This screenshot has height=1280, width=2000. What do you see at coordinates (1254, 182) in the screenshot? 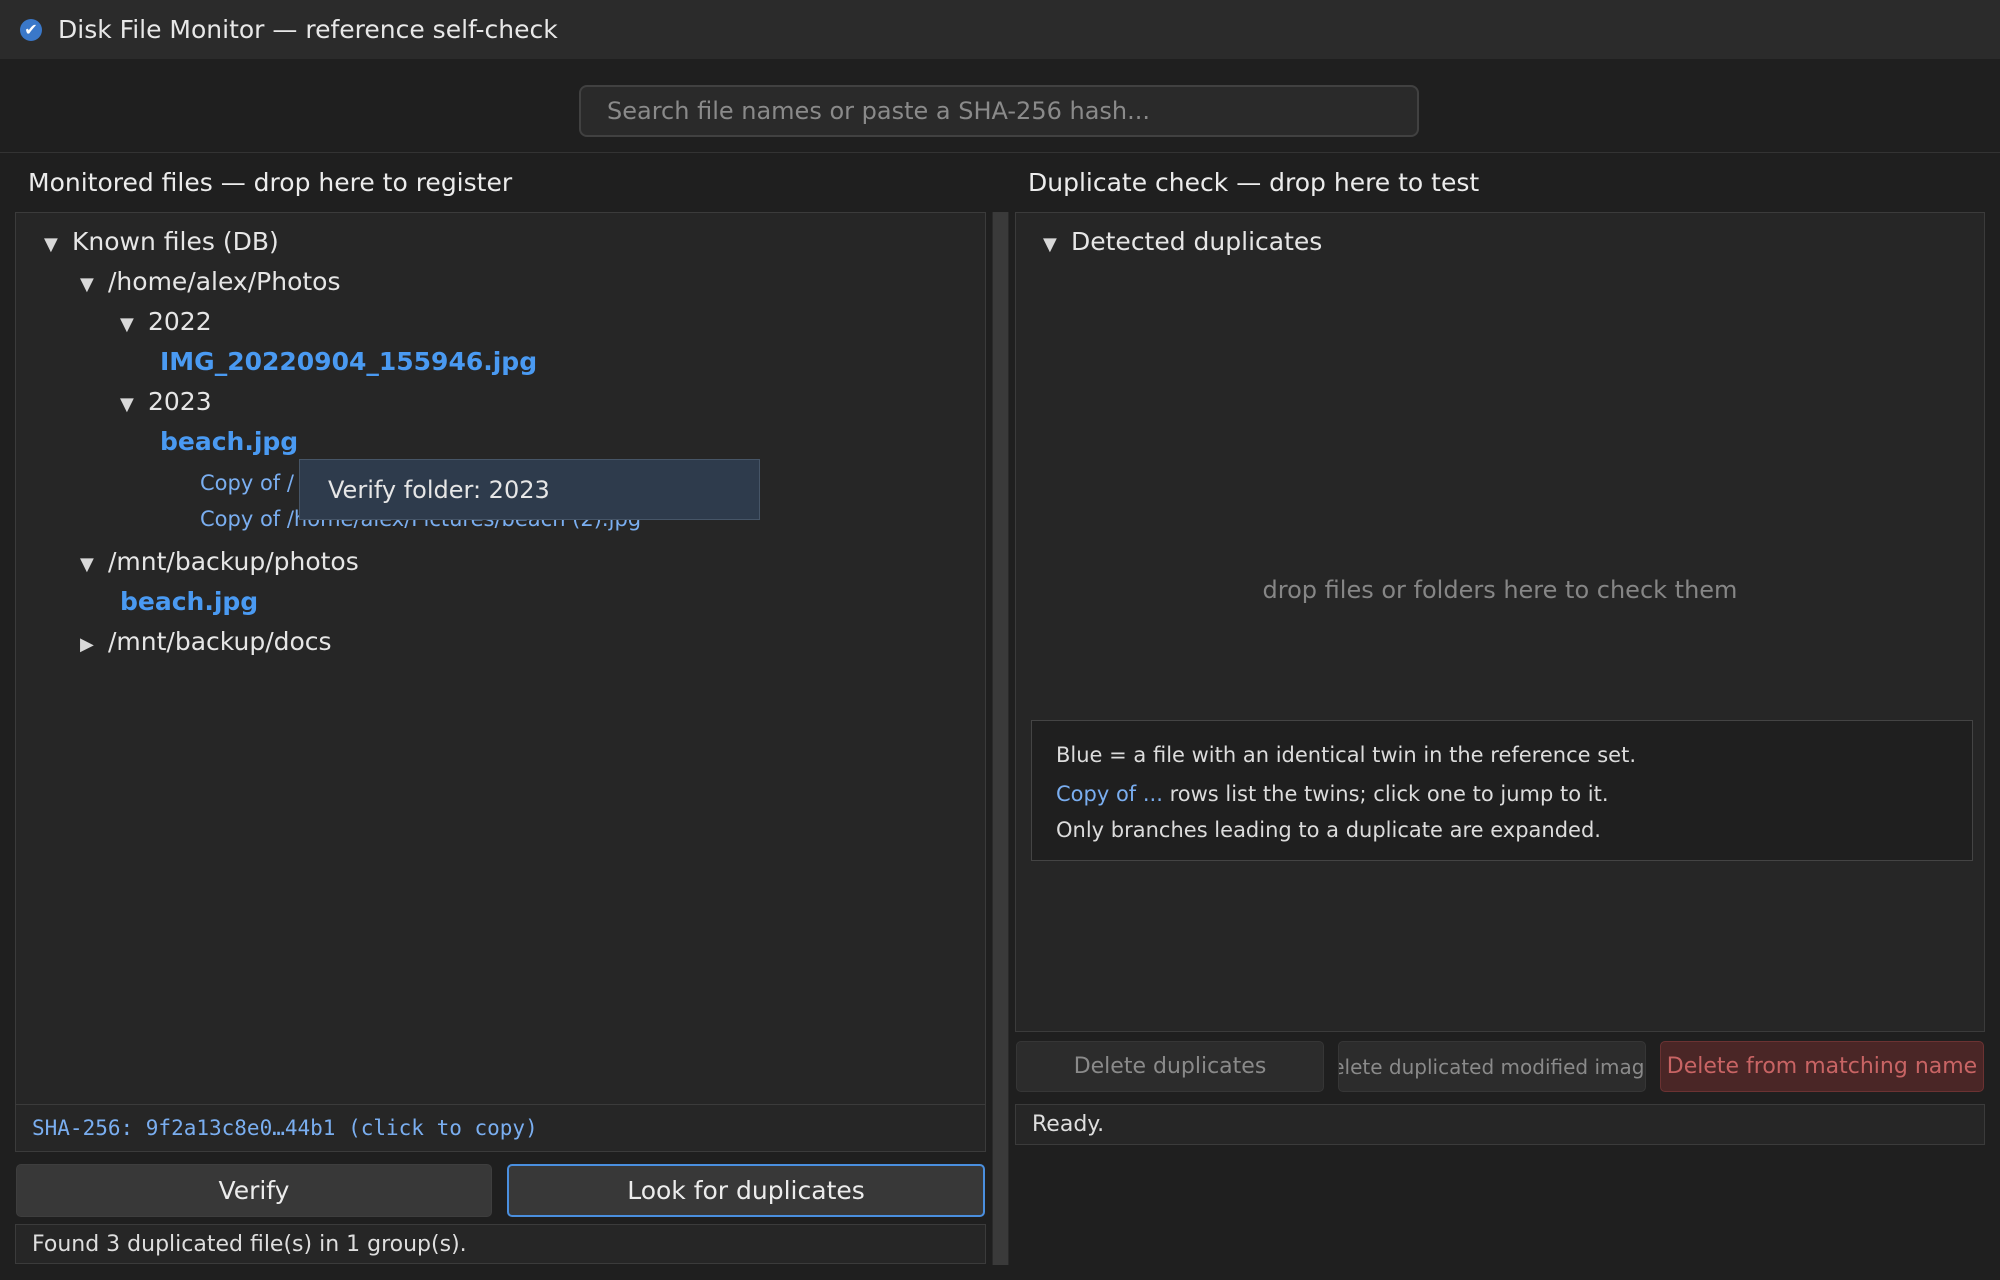
I see `duplicate-check-header: Duplicate check — drop here to test` at bounding box center [1254, 182].